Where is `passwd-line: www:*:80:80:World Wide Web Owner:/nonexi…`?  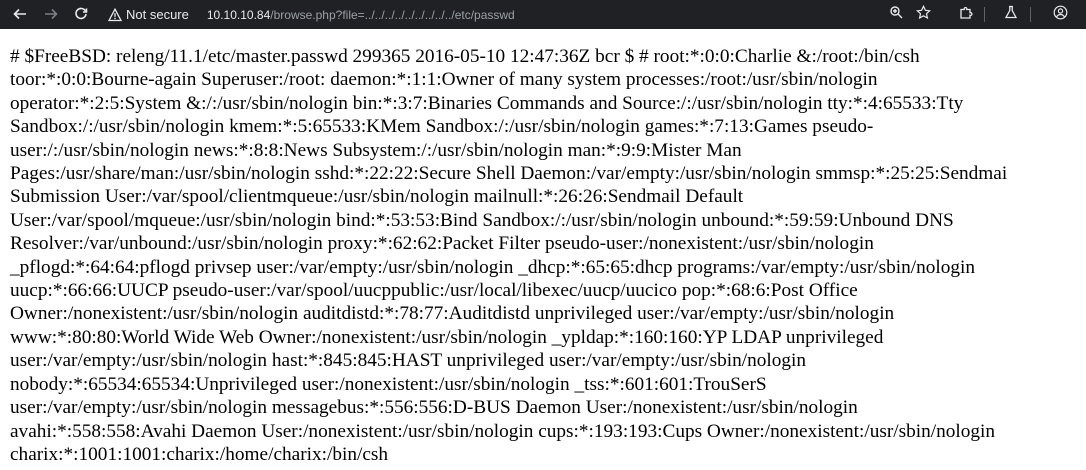 passwd-line: www:*:80:80:World Wide Web Owner:/nonexi… is located at coordinates (447, 337).